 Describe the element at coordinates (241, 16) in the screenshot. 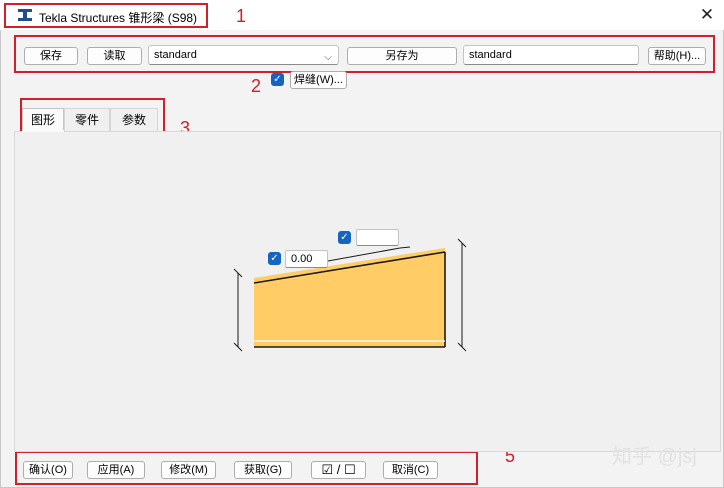

I see `callout-number-1: 1` at that location.